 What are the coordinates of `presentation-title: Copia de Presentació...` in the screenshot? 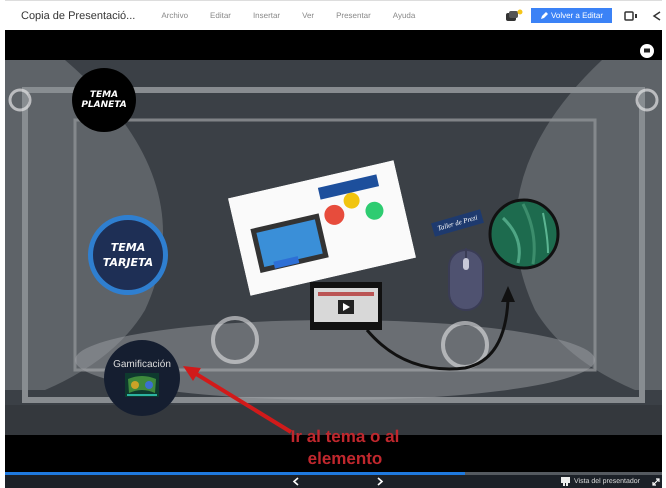 It's located at (78, 16).